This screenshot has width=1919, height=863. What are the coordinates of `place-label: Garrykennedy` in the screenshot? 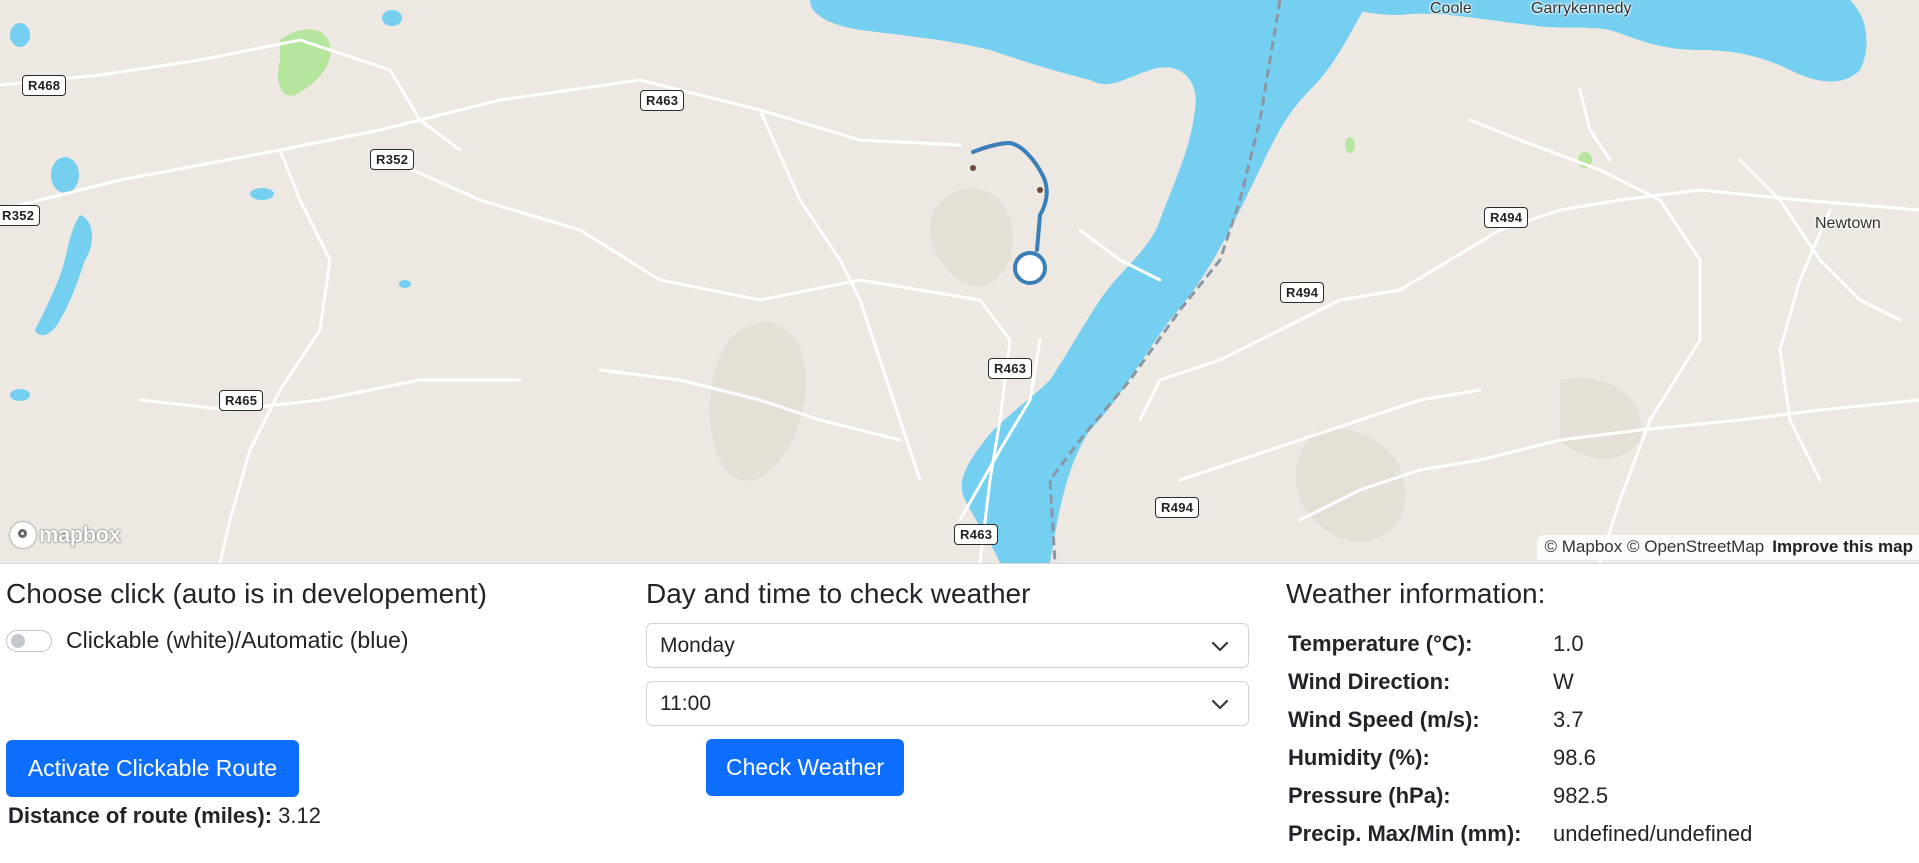 It's located at (1581, 8).